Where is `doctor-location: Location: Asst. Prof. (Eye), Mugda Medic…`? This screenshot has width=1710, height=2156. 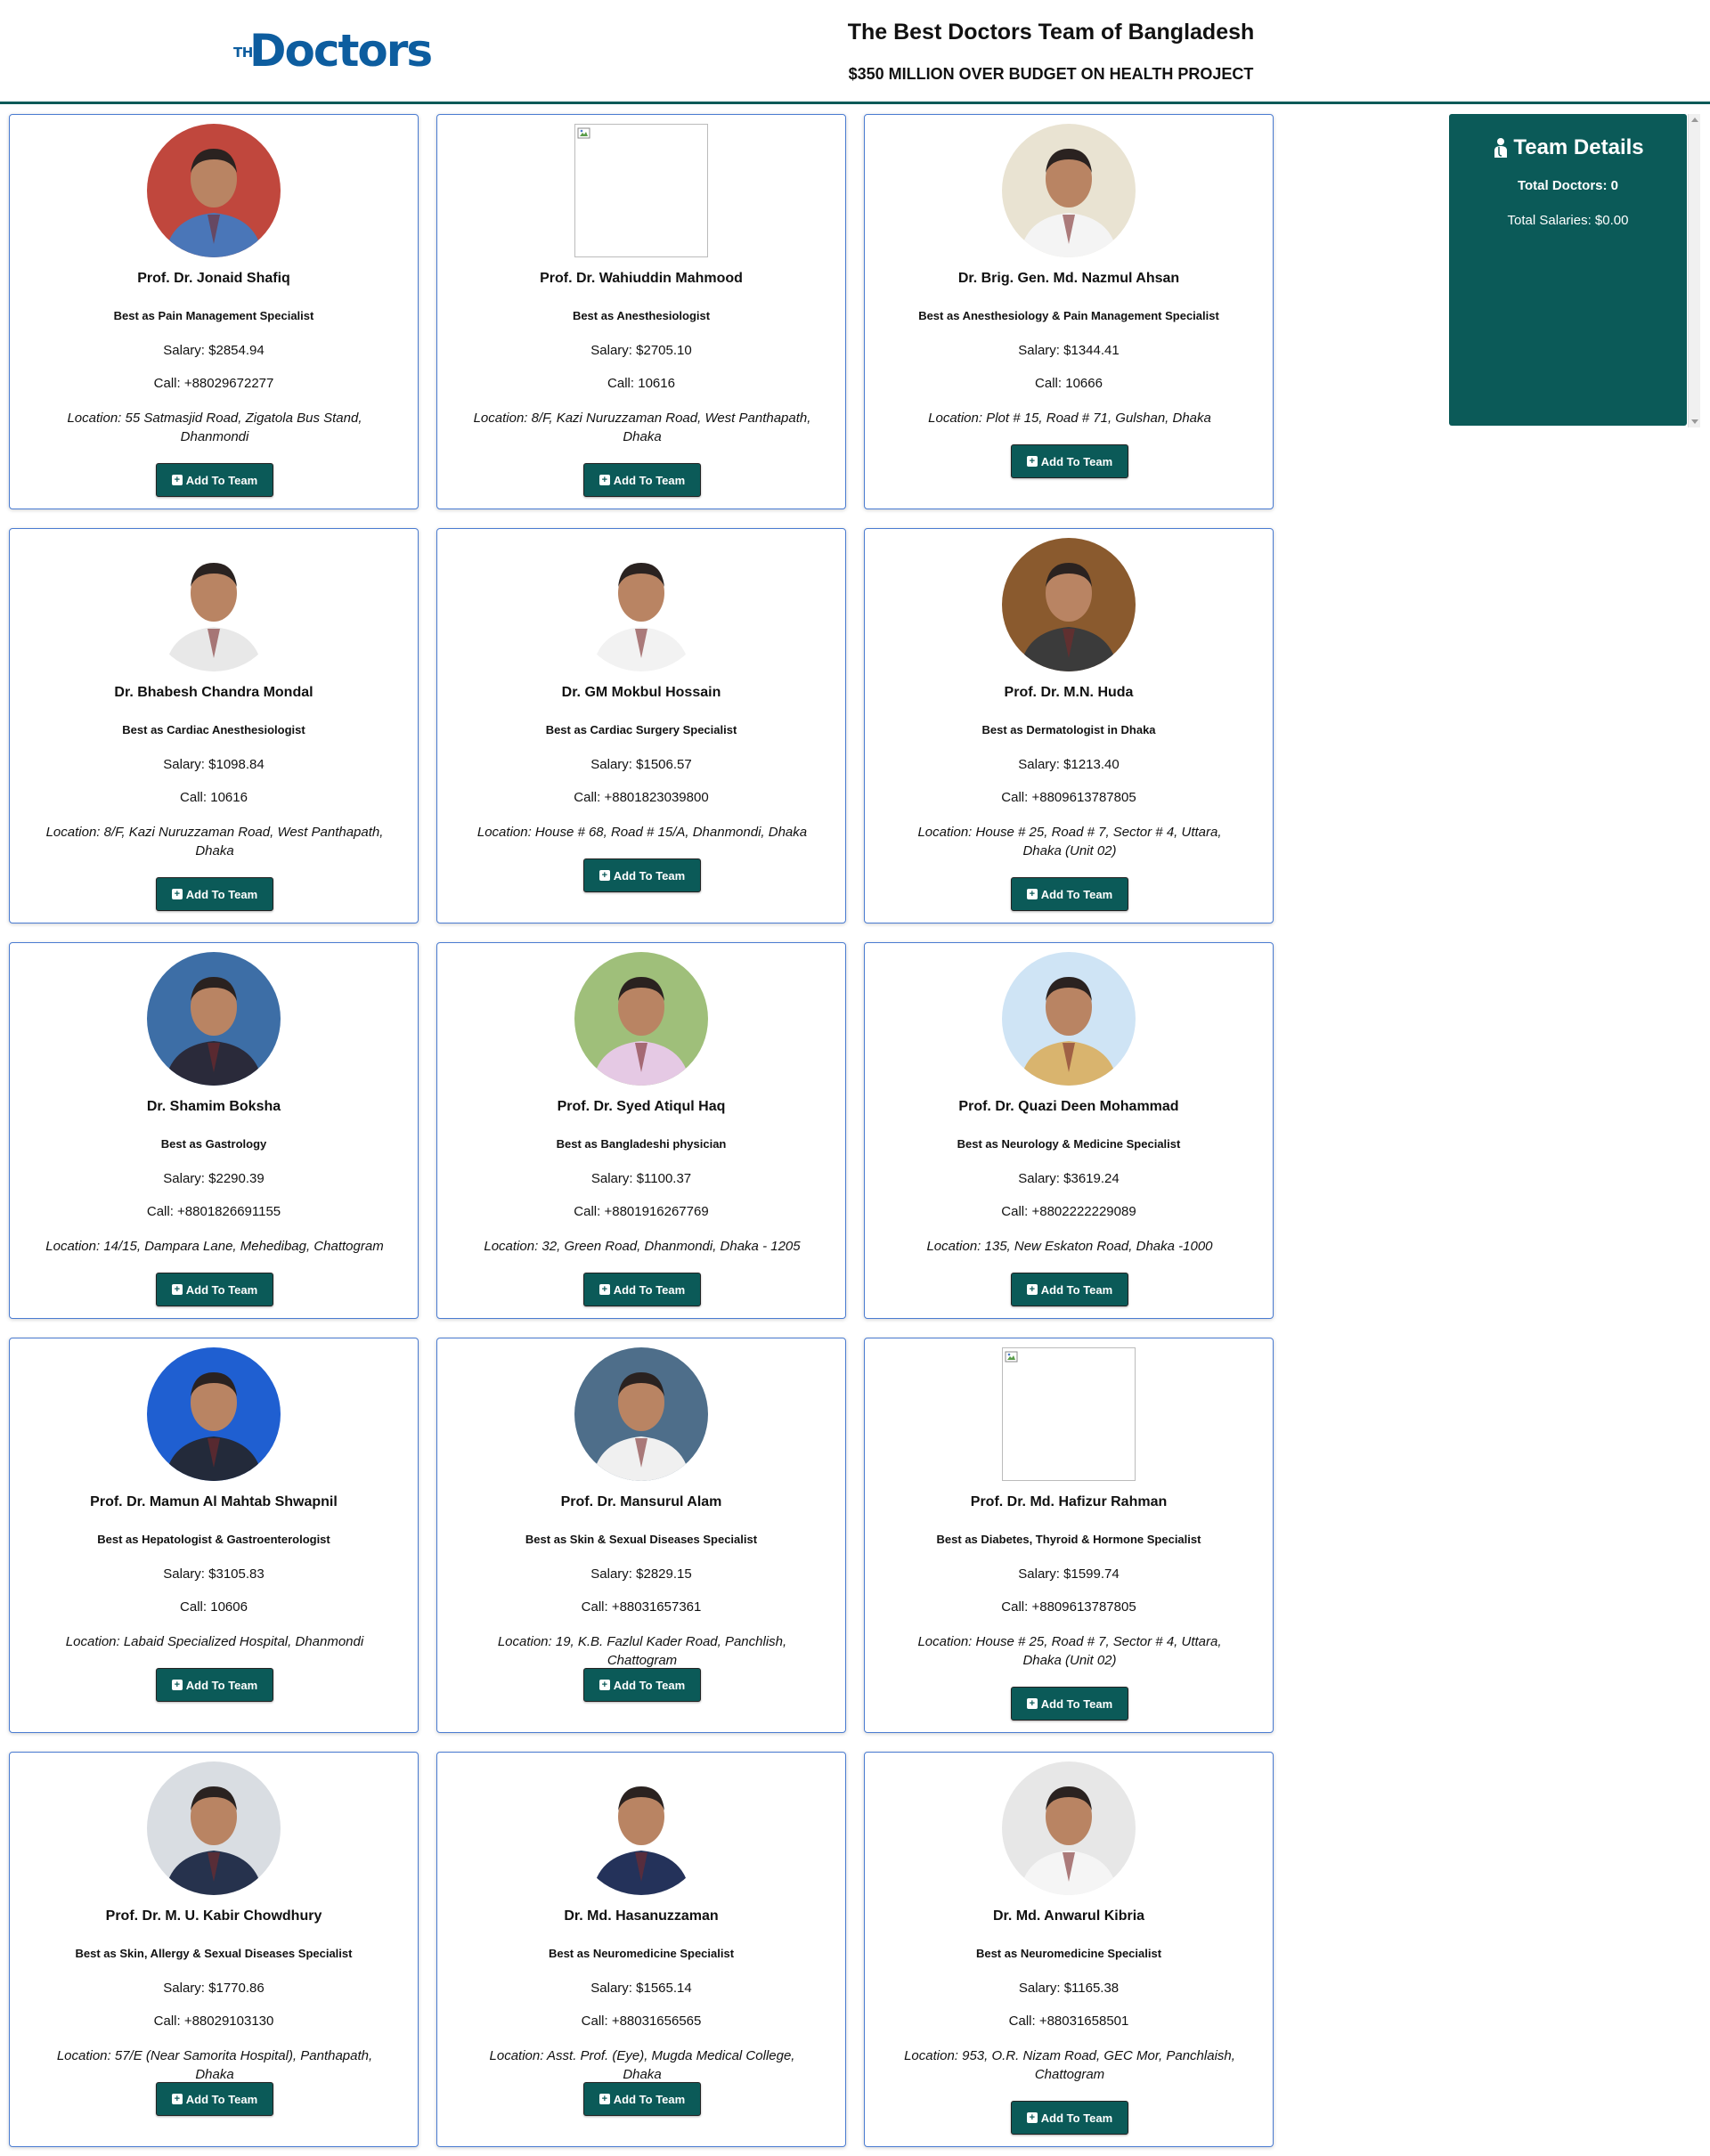 doctor-location: Location: Asst. Prof. (Eye), Mugda Medic… is located at coordinates (642, 2065).